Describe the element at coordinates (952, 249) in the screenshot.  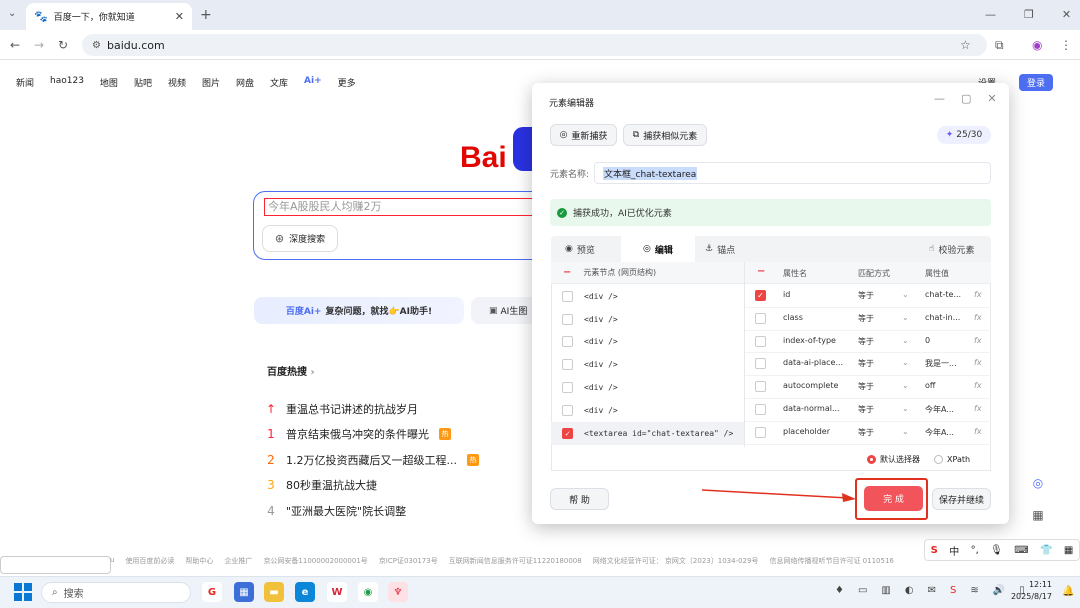
I see `verify-element-button: ☝ 校验元素` at that location.